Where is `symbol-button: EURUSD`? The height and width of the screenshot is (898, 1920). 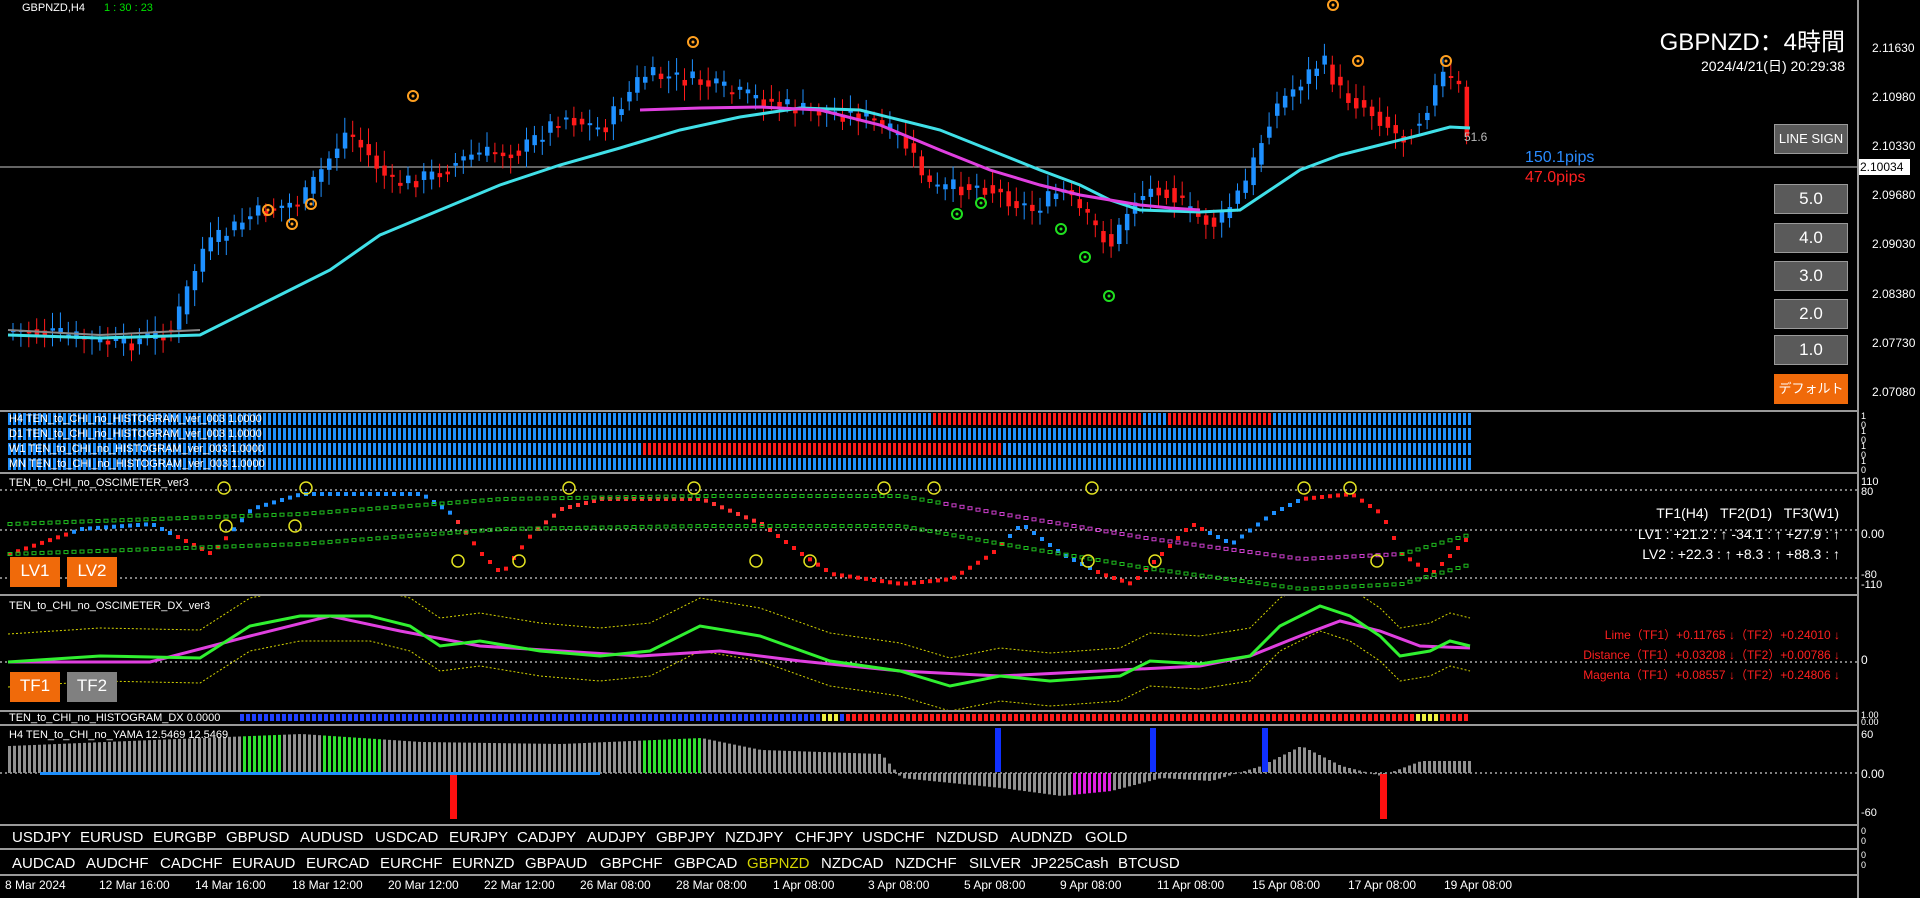
symbol-button: EURUSD is located at coordinates (111, 837).